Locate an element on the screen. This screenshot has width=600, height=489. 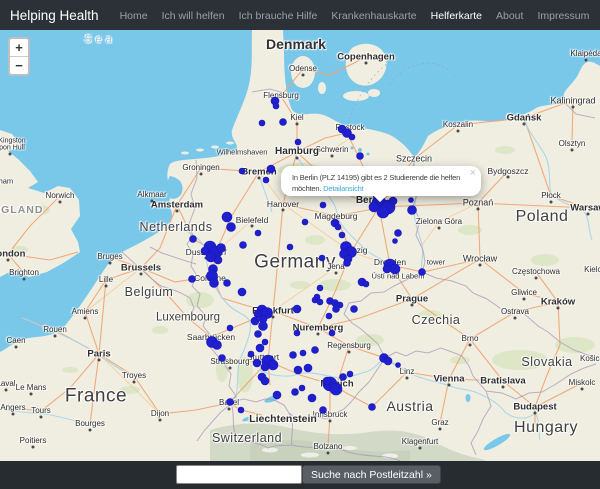
nav-link: Impressum is located at coordinates (563, 16).